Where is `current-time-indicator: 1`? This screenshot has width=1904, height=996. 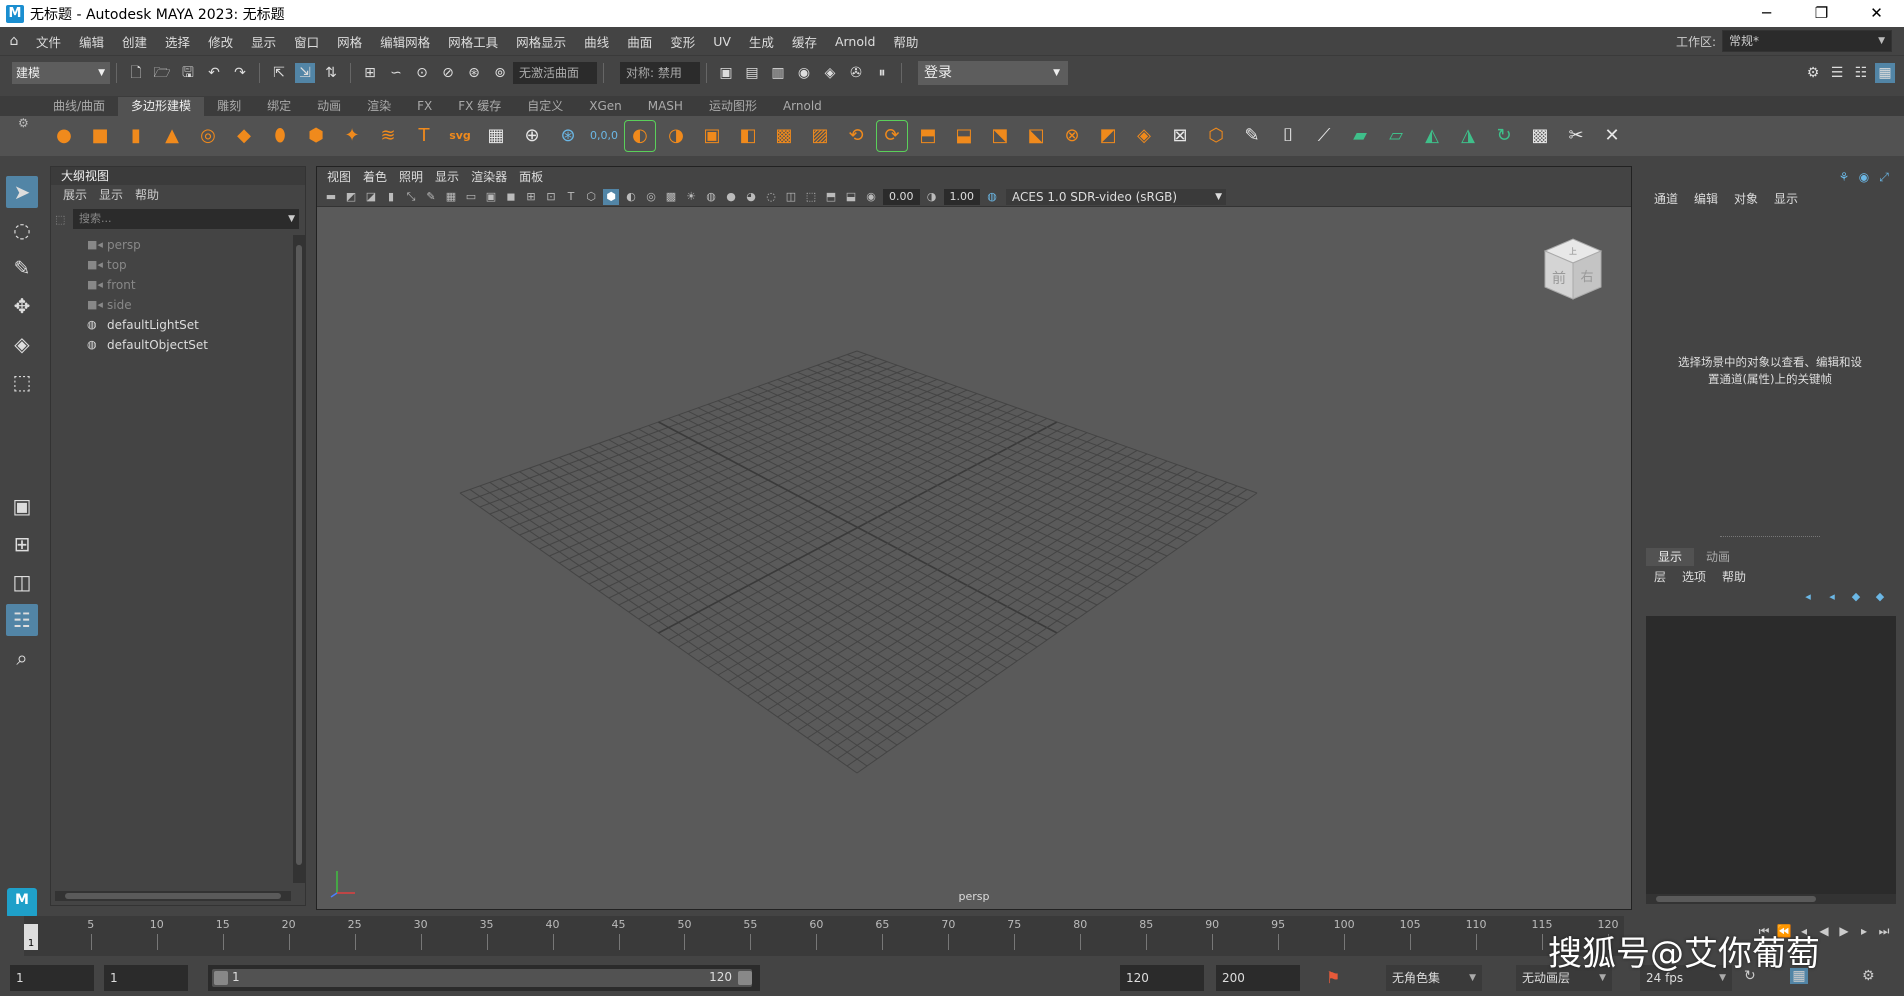
current-time-indicator: 1 is located at coordinates (31, 937).